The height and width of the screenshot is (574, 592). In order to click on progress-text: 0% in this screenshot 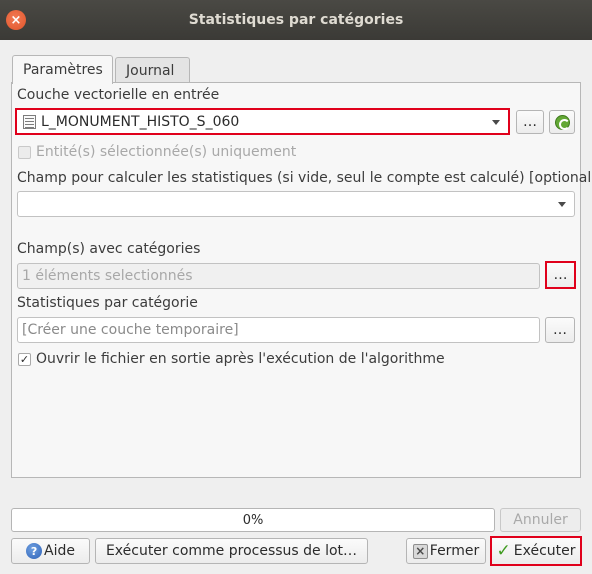, I will do `click(253, 520)`.